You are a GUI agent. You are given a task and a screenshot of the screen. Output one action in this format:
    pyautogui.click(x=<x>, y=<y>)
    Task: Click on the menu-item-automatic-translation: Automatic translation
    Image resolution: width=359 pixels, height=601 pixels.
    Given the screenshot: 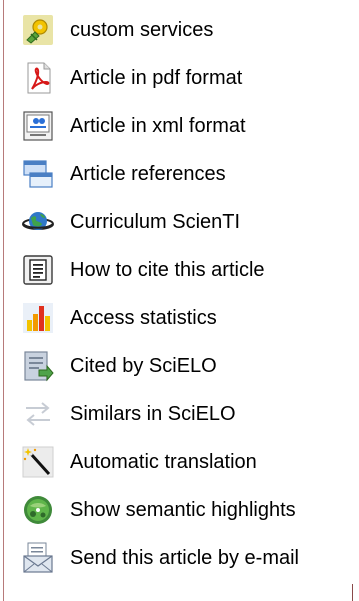 What is the action you would take?
    pyautogui.click(x=175, y=462)
    